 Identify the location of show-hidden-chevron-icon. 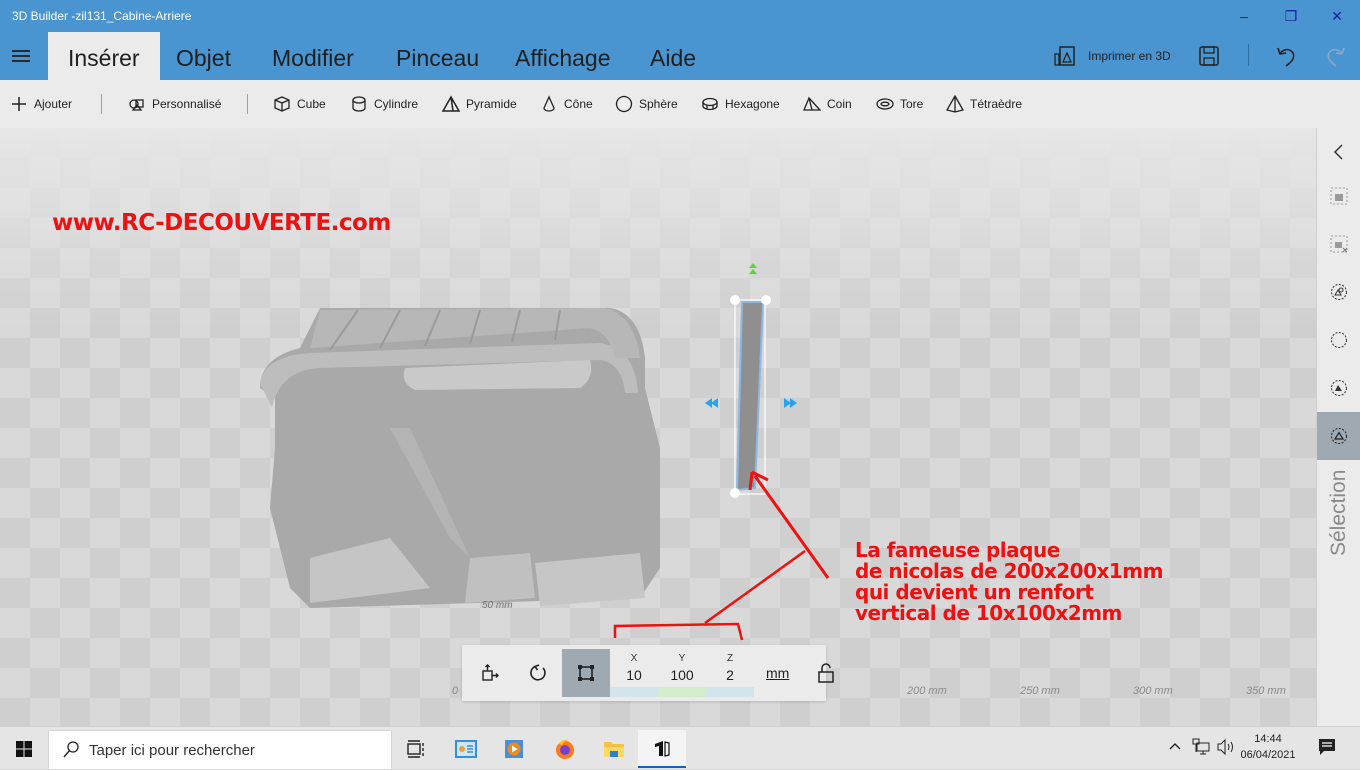
(1175, 746).